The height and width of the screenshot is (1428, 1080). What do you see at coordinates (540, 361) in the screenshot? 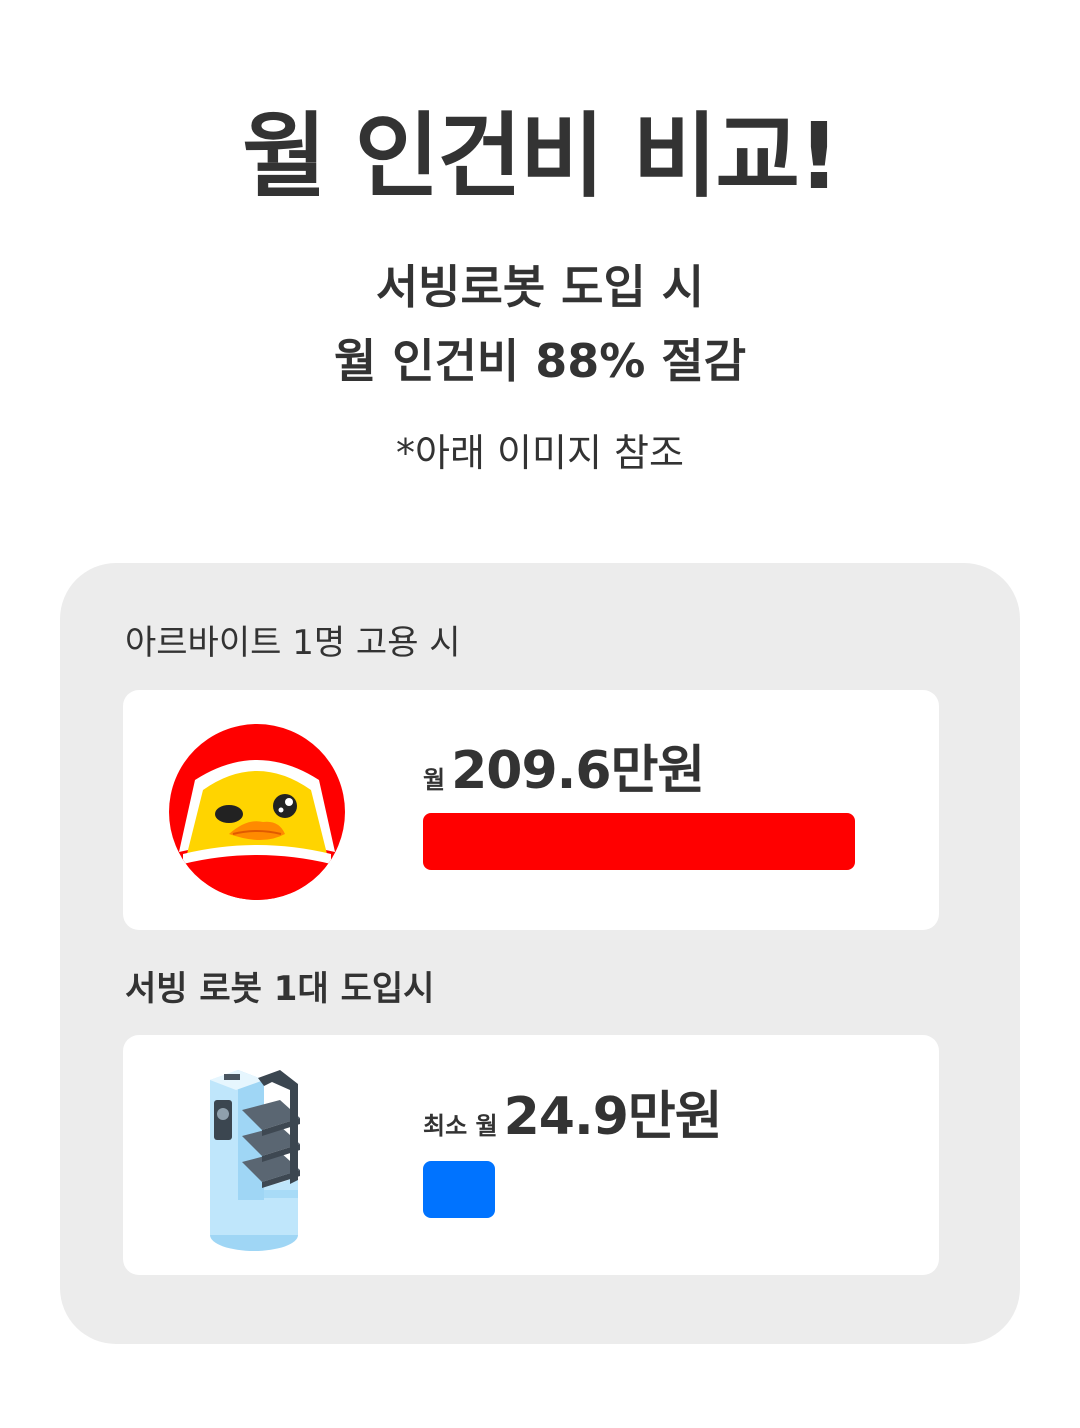
I see `subtitle-line-2: 월 인건비 88% 절감` at bounding box center [540, 361].